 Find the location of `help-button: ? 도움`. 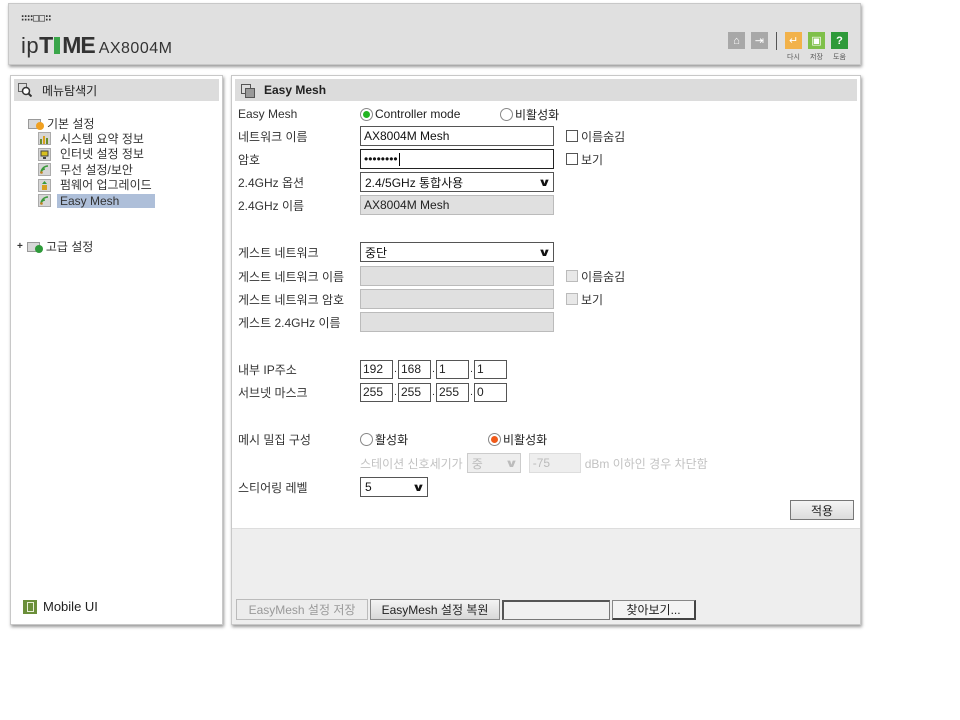

help-button: ? 도움 is located at coordinates (839, 47).